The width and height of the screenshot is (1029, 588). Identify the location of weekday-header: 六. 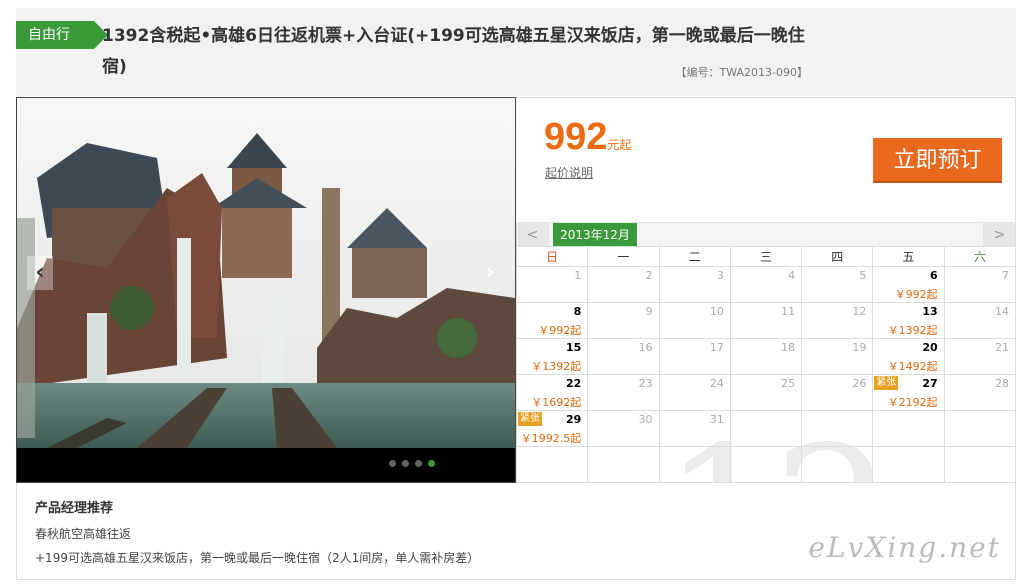
(979, 256).